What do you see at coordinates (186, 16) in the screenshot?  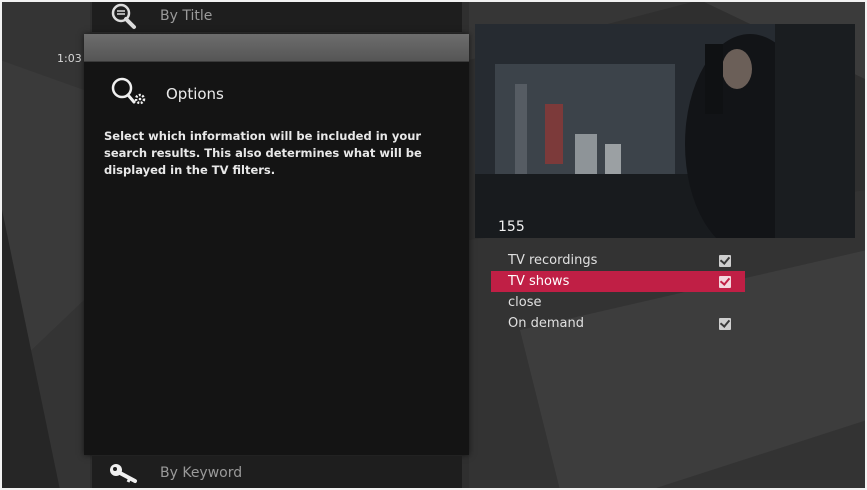 I see `menu-label-by-title: By Title` at bounding box center [186, 16].